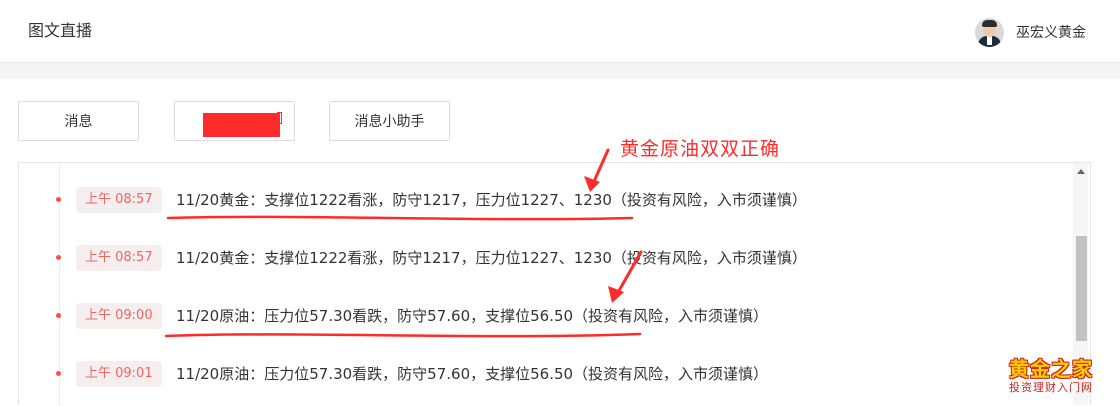 This screenshot has height=406, width=1120. Describe the element at coordinates (60, 30) in the screenshot. I see `page-title: 图文直播` at that location.